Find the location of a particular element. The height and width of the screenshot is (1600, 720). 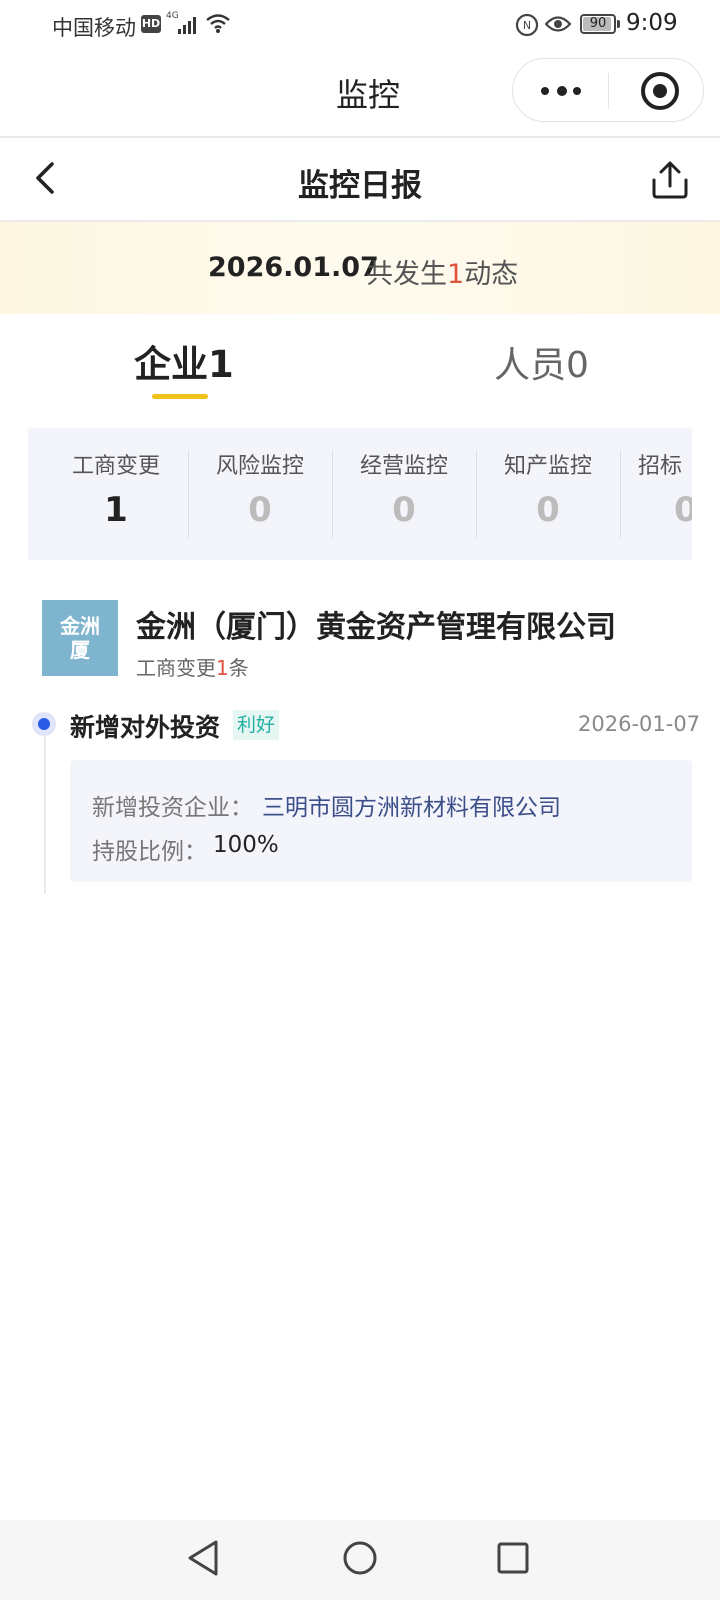

back-button is located at coordinates (50, 180).